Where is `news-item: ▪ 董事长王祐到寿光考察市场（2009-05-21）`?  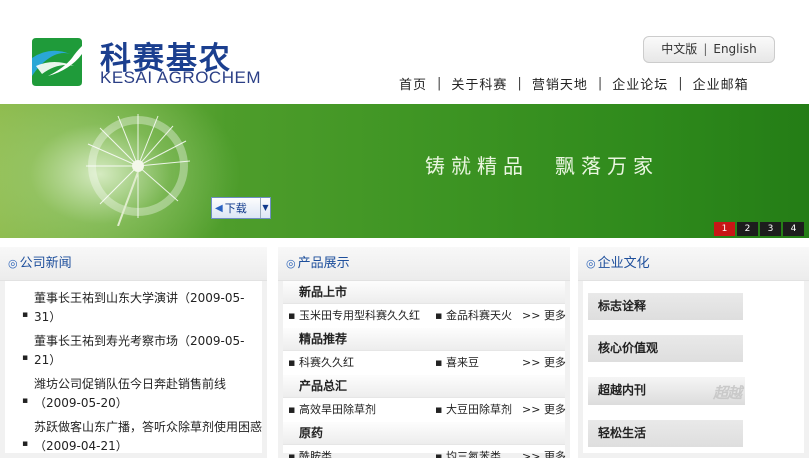
news-item: ▪ 董事长王祐到寿光考察市场（2009-05-21） is located at coordinates (133, 351).